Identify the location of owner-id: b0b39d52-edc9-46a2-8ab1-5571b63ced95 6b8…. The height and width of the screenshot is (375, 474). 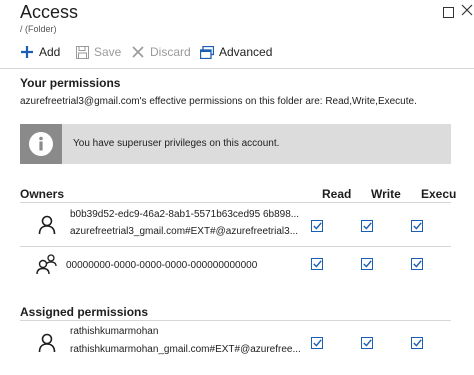
(185, 214).